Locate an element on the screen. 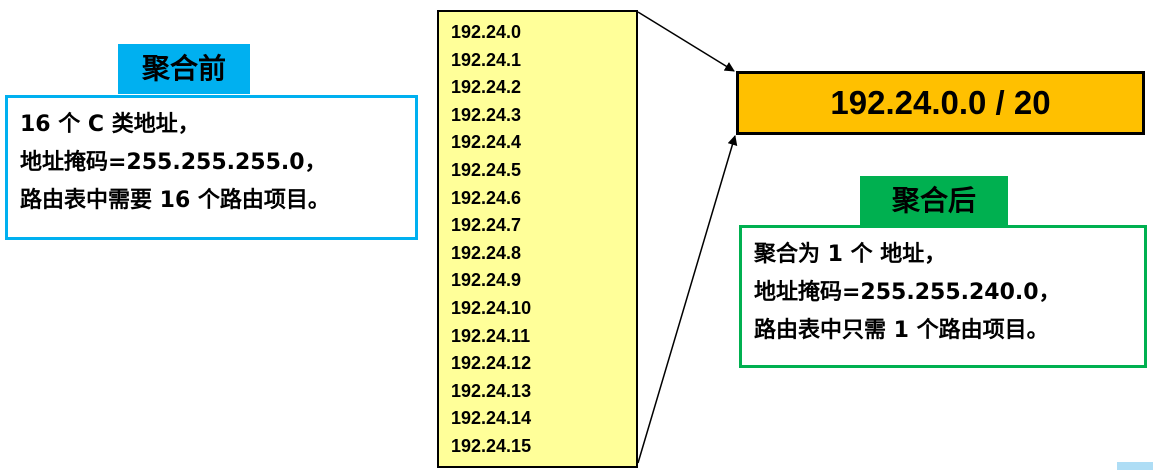 Image resolution: width=1153 pixels, height=470 pixels. after-aggregation-tag: 聚合后 is located at coordinates (934, 201).